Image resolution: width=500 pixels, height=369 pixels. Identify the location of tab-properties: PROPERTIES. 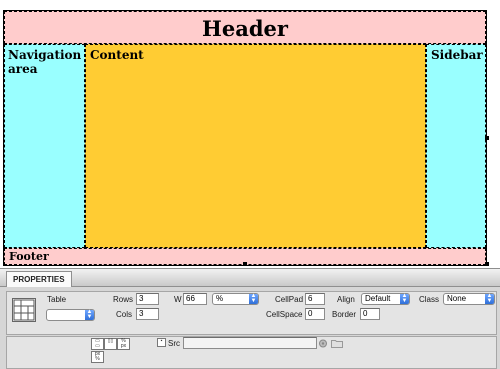
(39, 279).